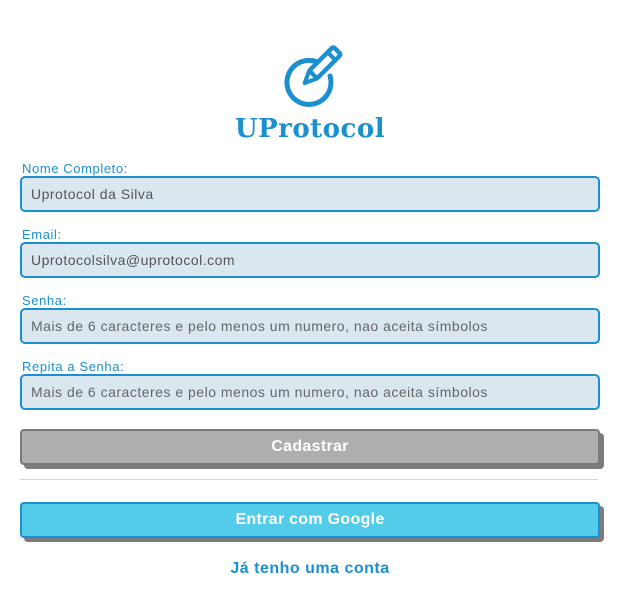 The height and width of the screenshot is (603, 620). I want to click on full-name-field: Nome Completo:, so click(310, 187).